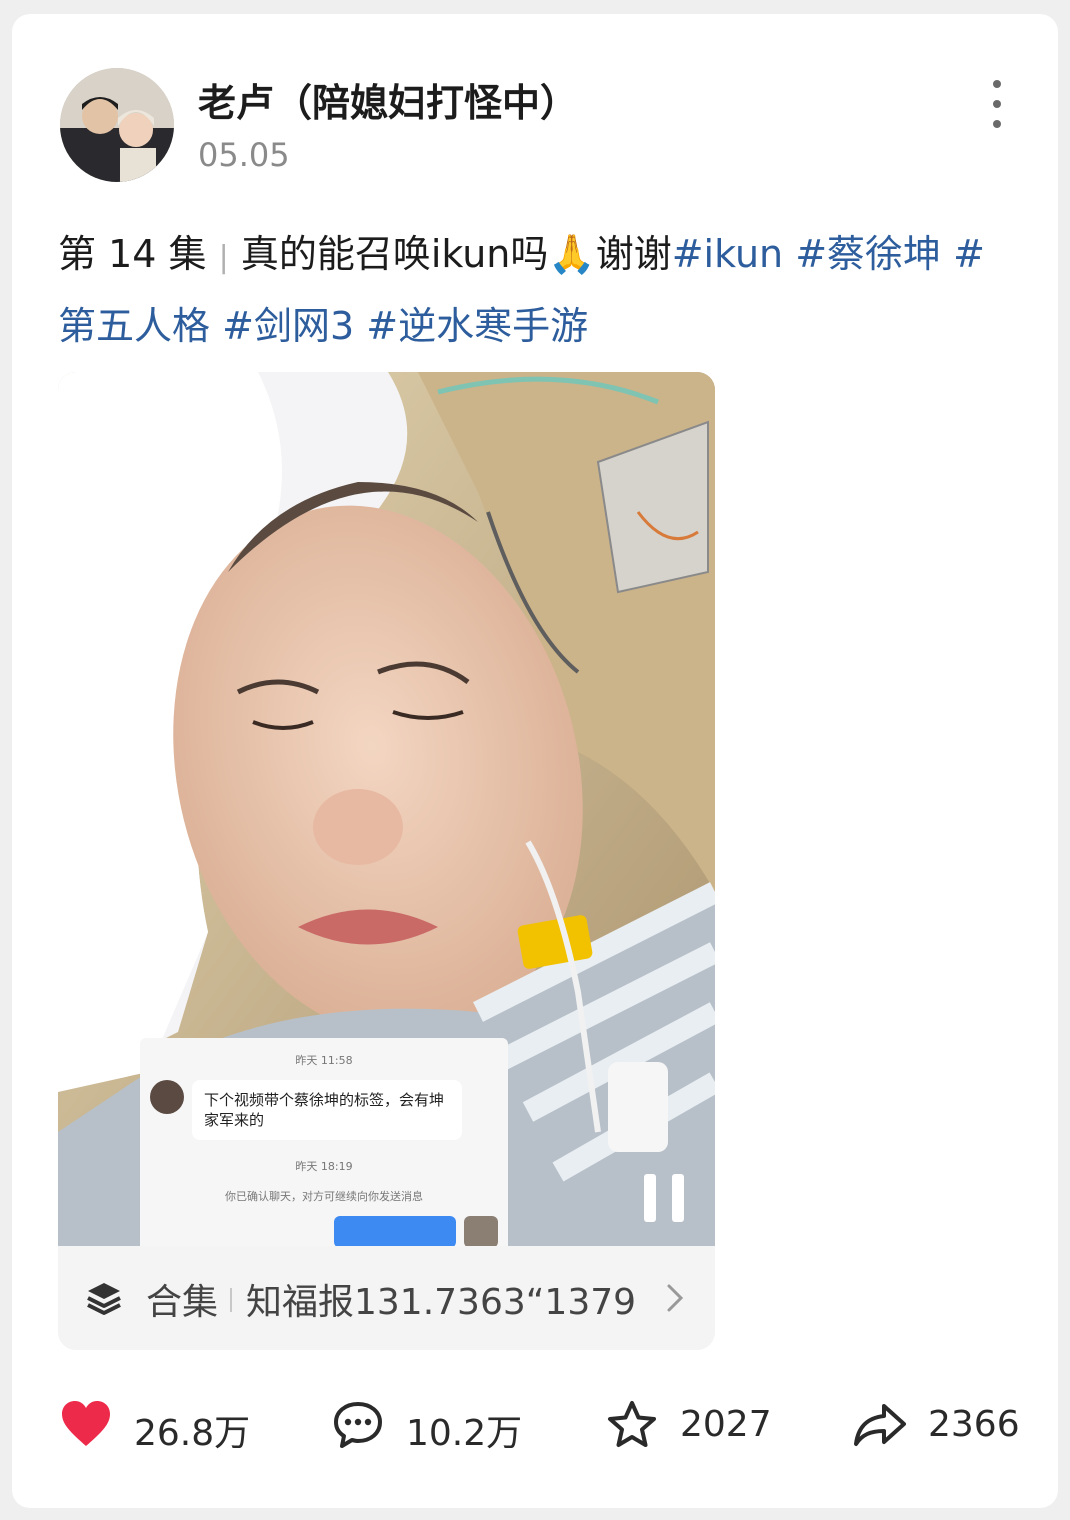 The image size is (1070, 1520). Describe the element at coordinates (974, 1424) in the screenshot. I see `share-count: 2366` at that location.